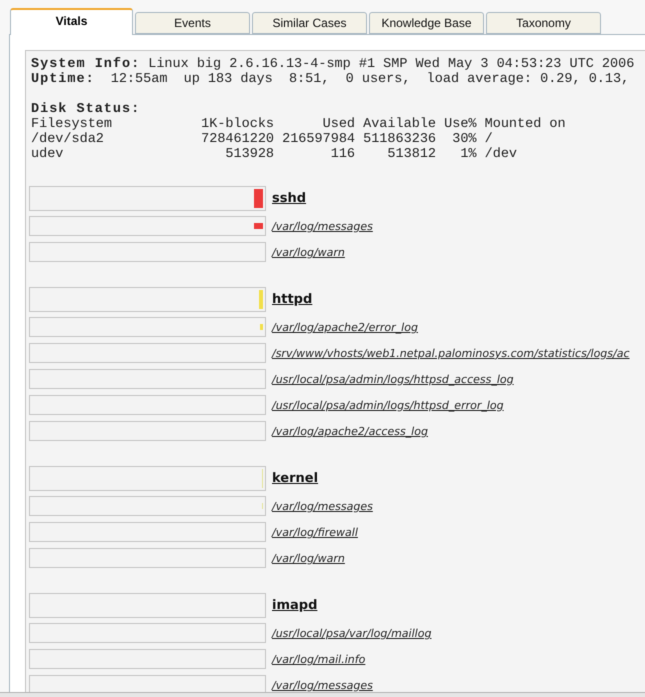  I want to click on tab: Knowledge Base, so click(426, 23).